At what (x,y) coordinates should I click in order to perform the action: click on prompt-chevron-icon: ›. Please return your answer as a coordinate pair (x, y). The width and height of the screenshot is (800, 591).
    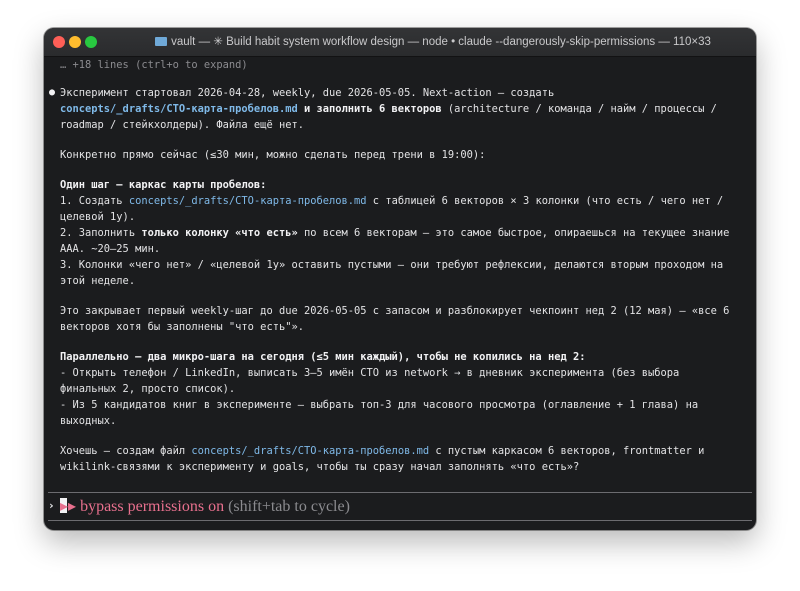
    Looking at the image, I should click on (51, 505).